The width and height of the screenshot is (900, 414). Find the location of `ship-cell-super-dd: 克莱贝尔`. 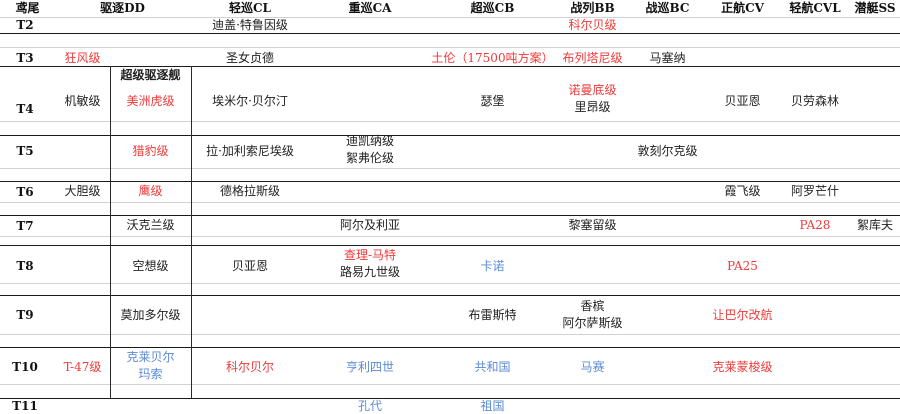

ship-cell-super-dd: 克莱贝尔 is located at coordinates (150, 357).